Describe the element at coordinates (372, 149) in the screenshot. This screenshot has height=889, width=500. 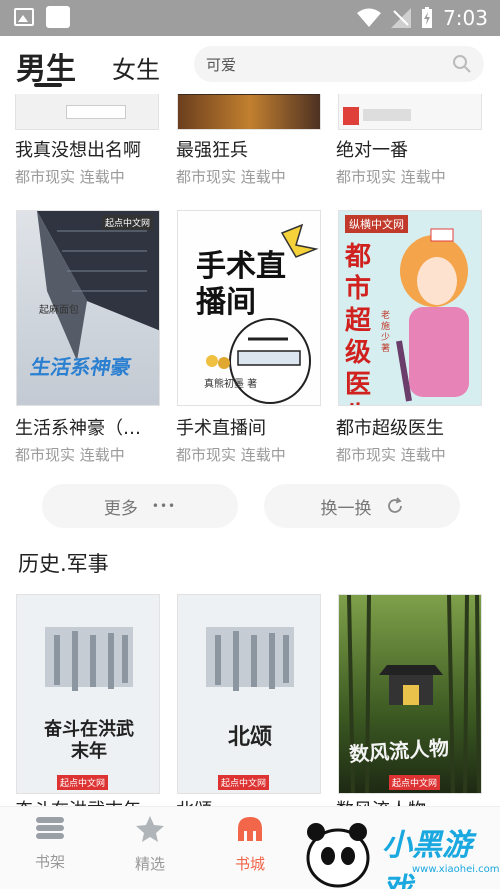
I see `book-title: 绝对一番` at that location.